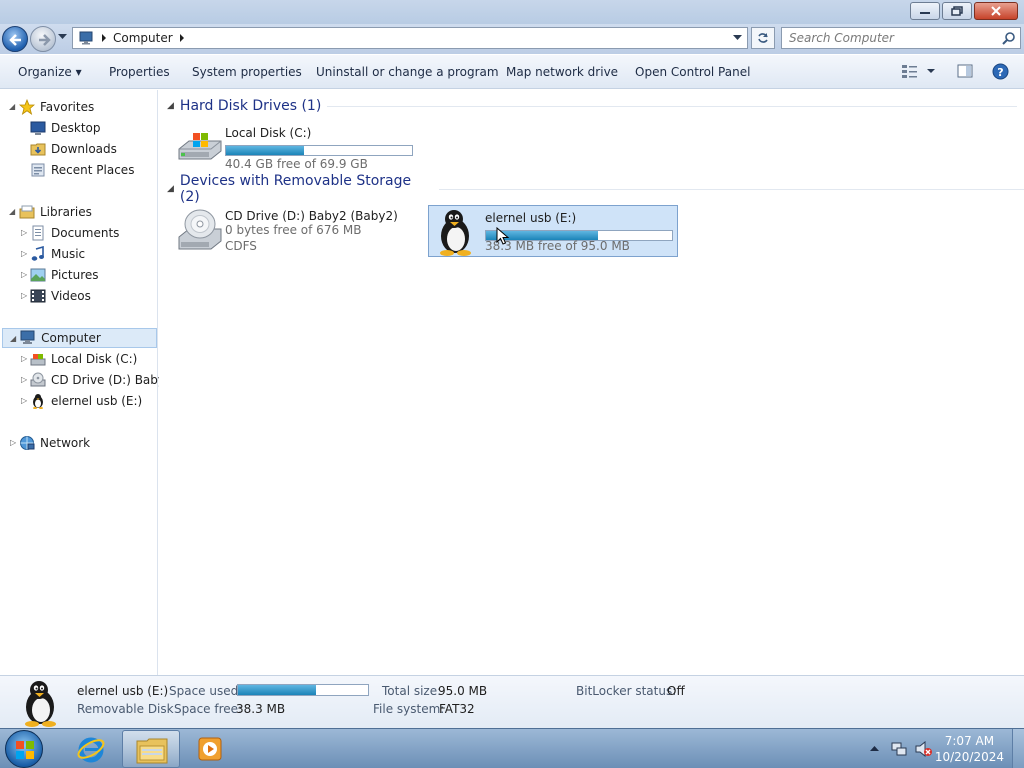 The image size is (1024, 768). What do you see at coordinates (13, 338) in the screenshot?
I see `collapse-computer-icon: ◢` at bounding box center [13, 338].